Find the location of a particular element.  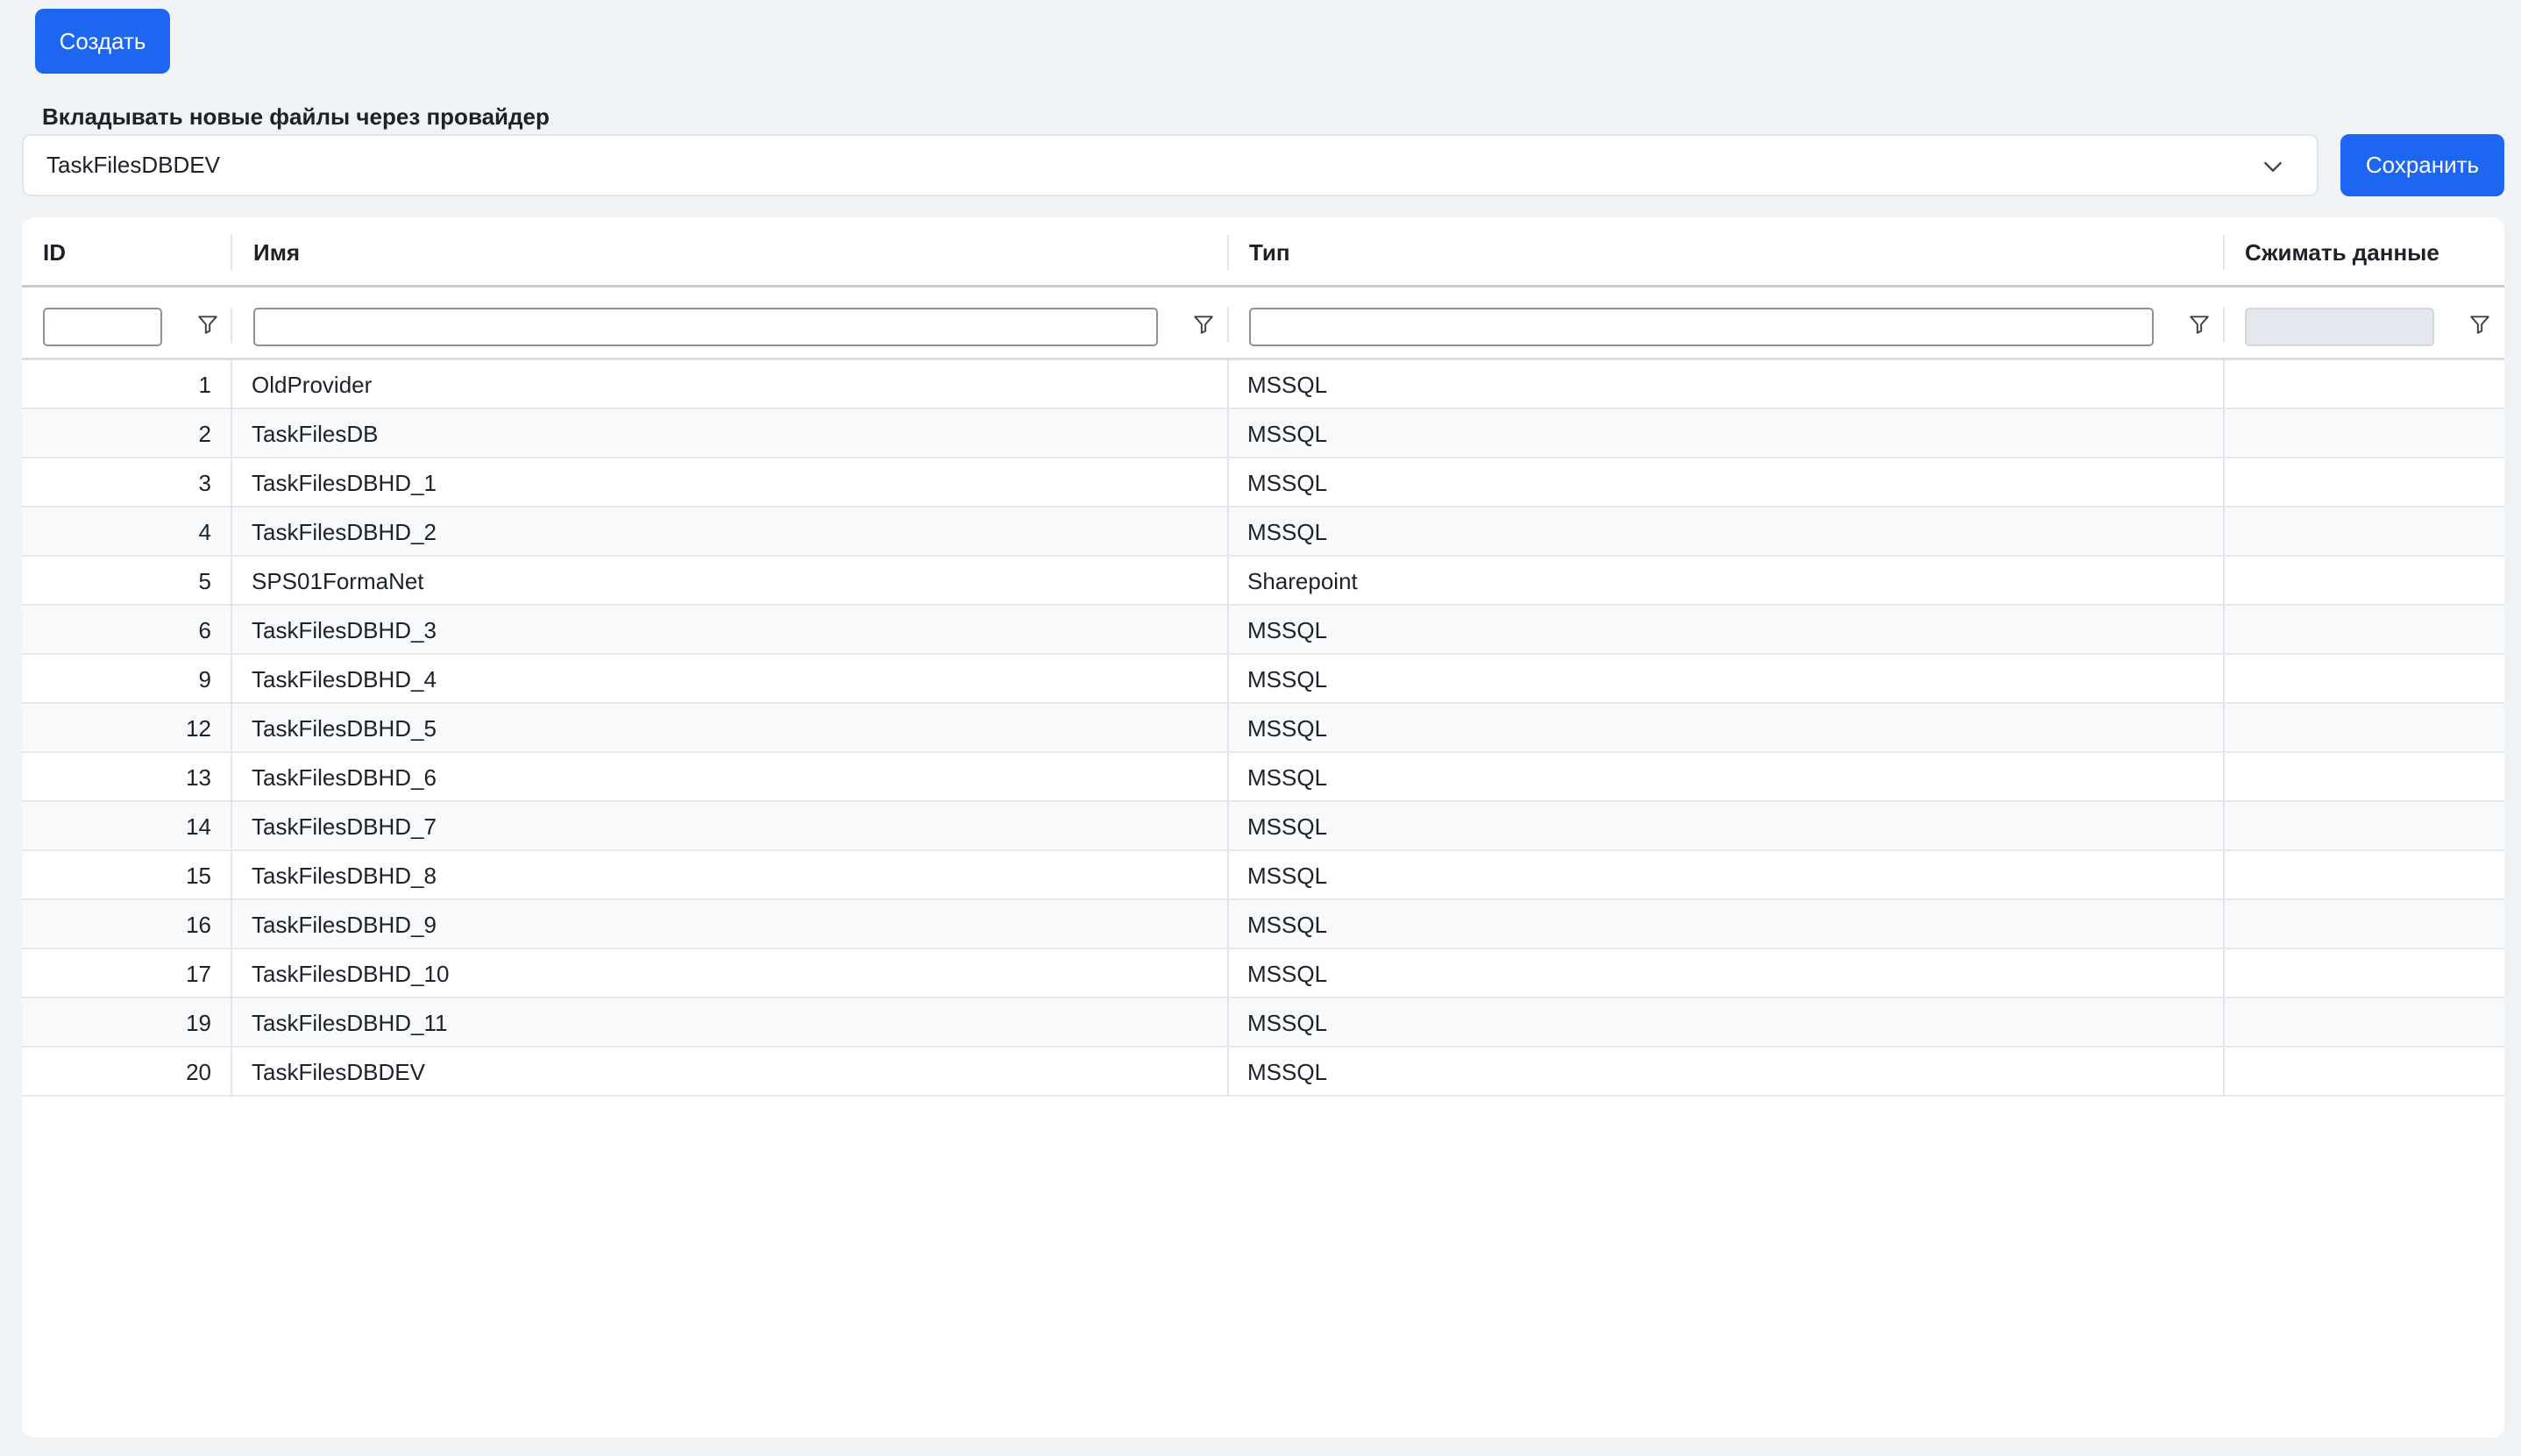

id-cell: 4 is located at coordinates (204, 531).